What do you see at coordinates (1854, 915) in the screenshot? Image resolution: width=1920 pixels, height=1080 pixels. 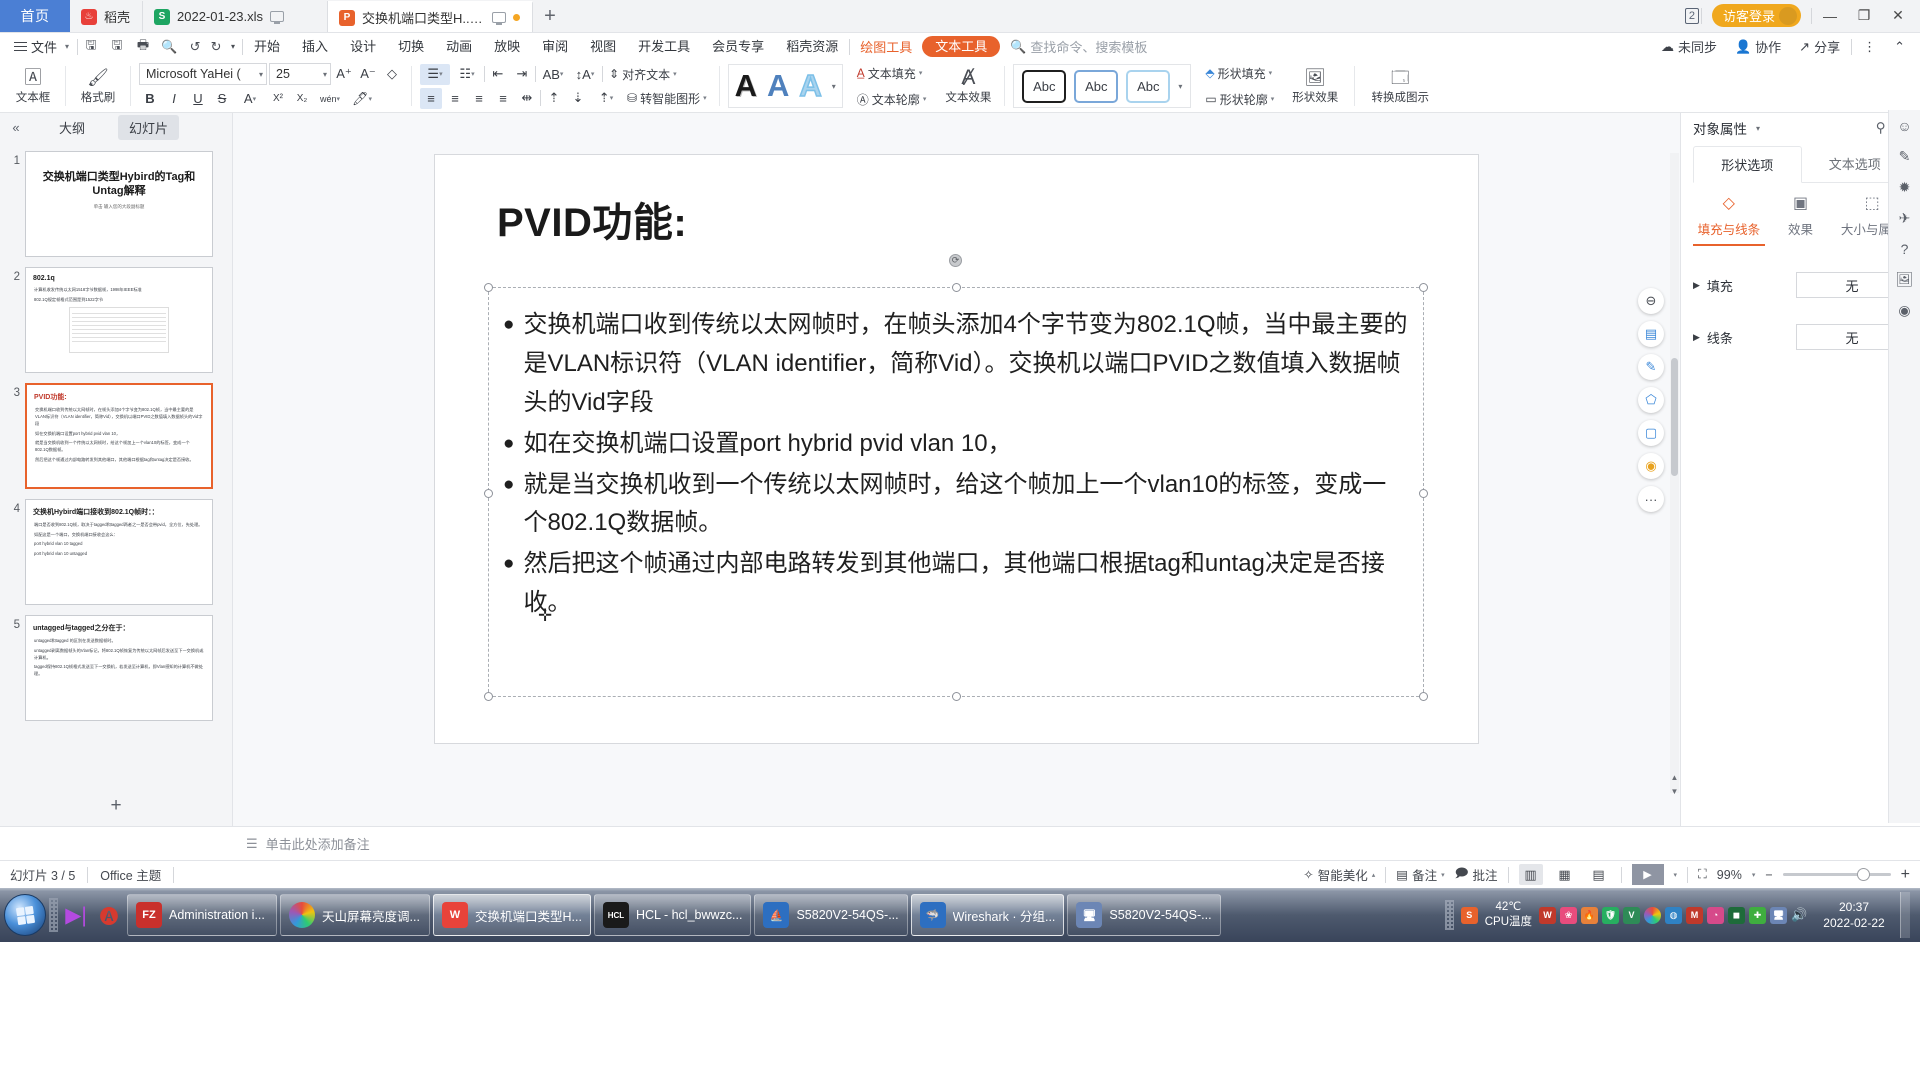 I see `taskbar-clock: 20:37 2022-02-22` at bounding box center [1854, 915].